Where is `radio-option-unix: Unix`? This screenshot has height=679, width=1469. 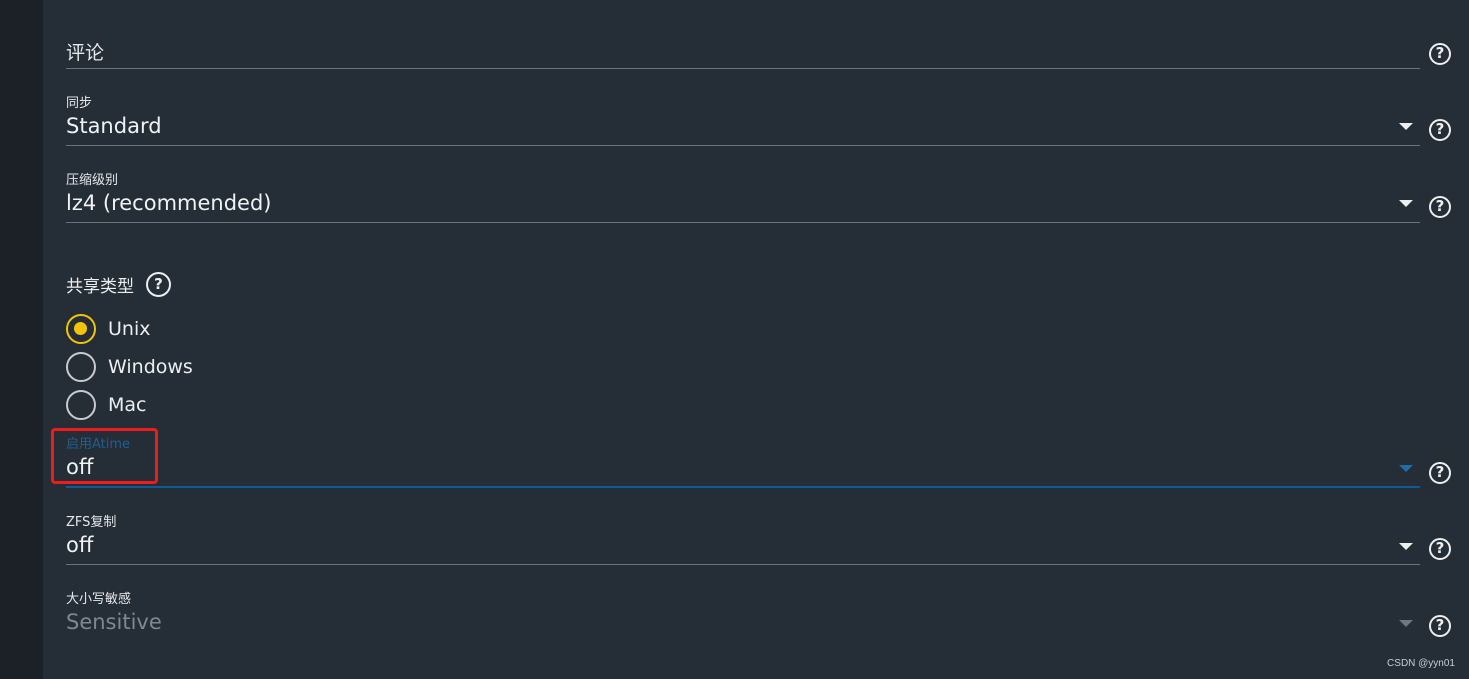 radio-option-unix: Unix is located at coordinates (108, 329).